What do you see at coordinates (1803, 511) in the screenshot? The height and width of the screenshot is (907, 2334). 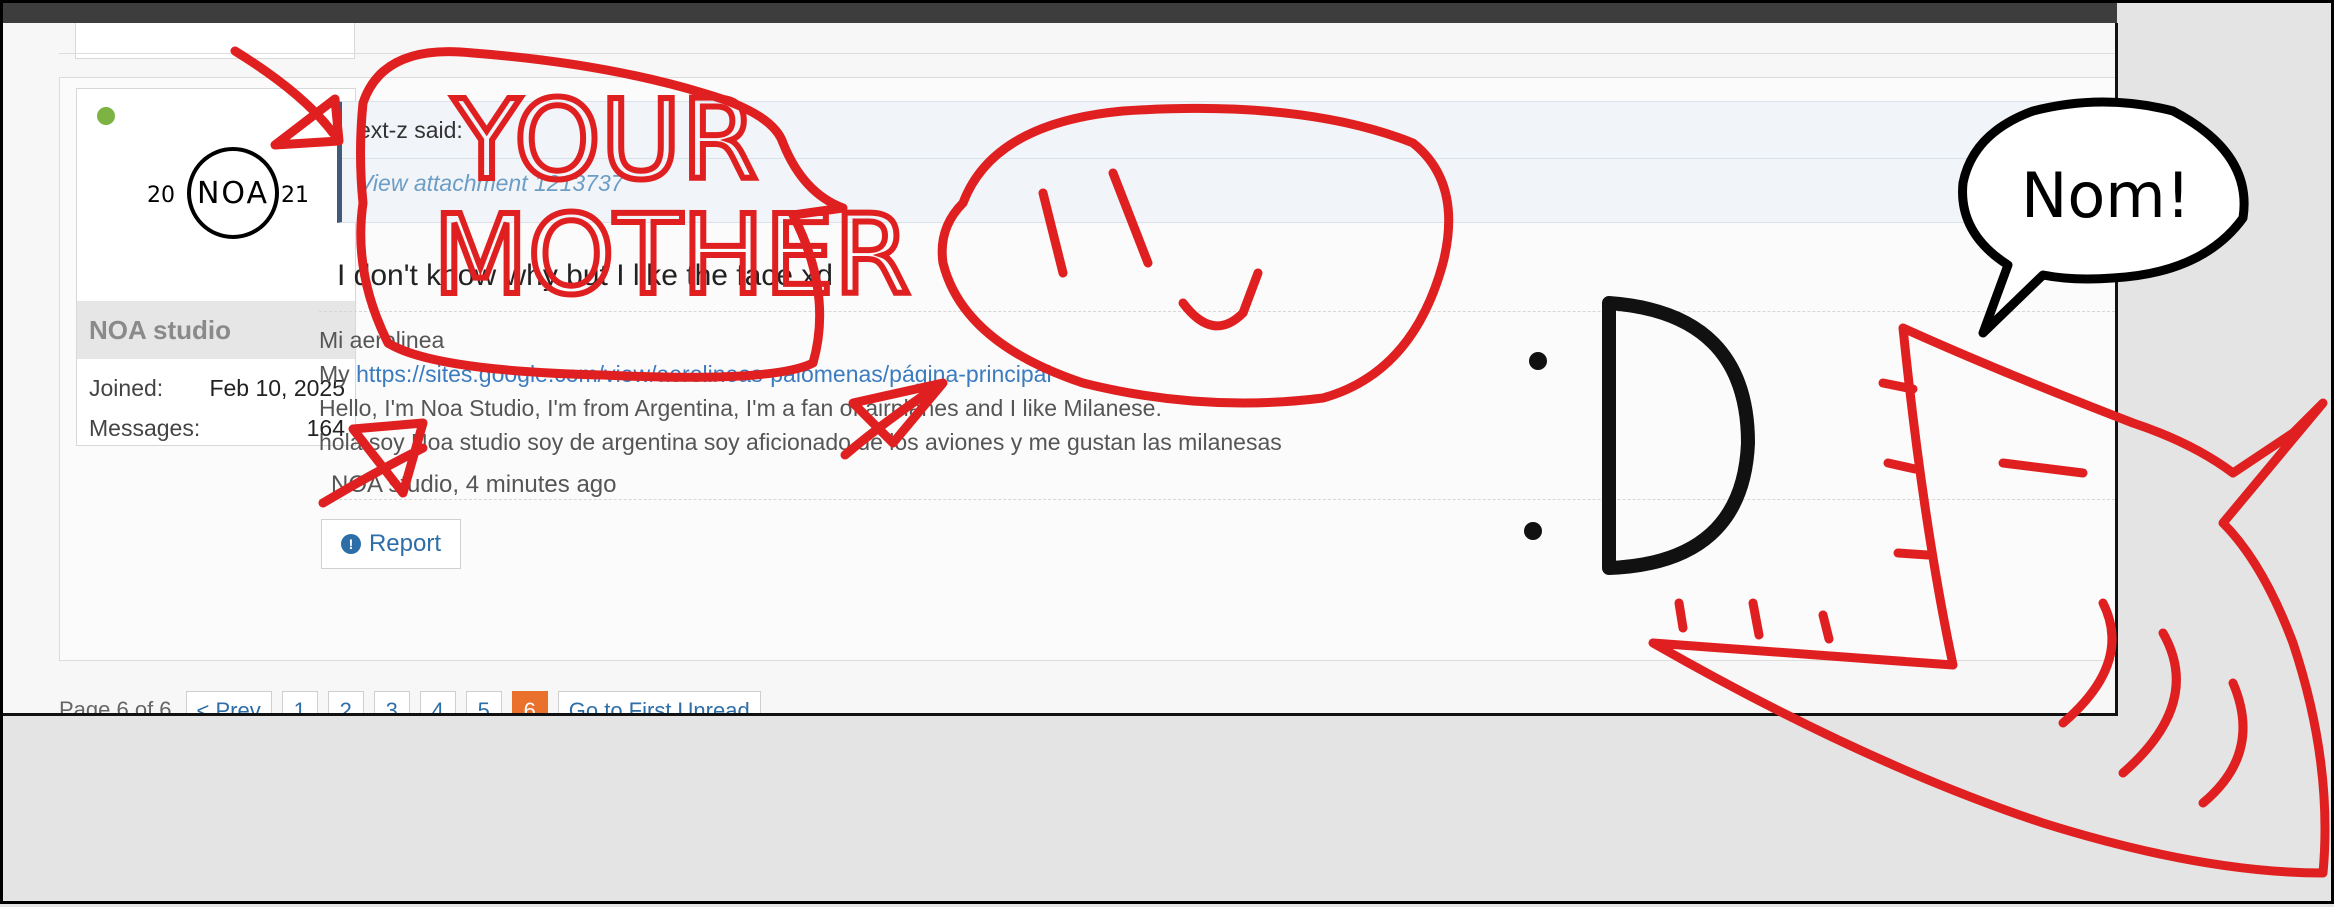 I see `creature-teeth` at bounding box center [1803, 511].